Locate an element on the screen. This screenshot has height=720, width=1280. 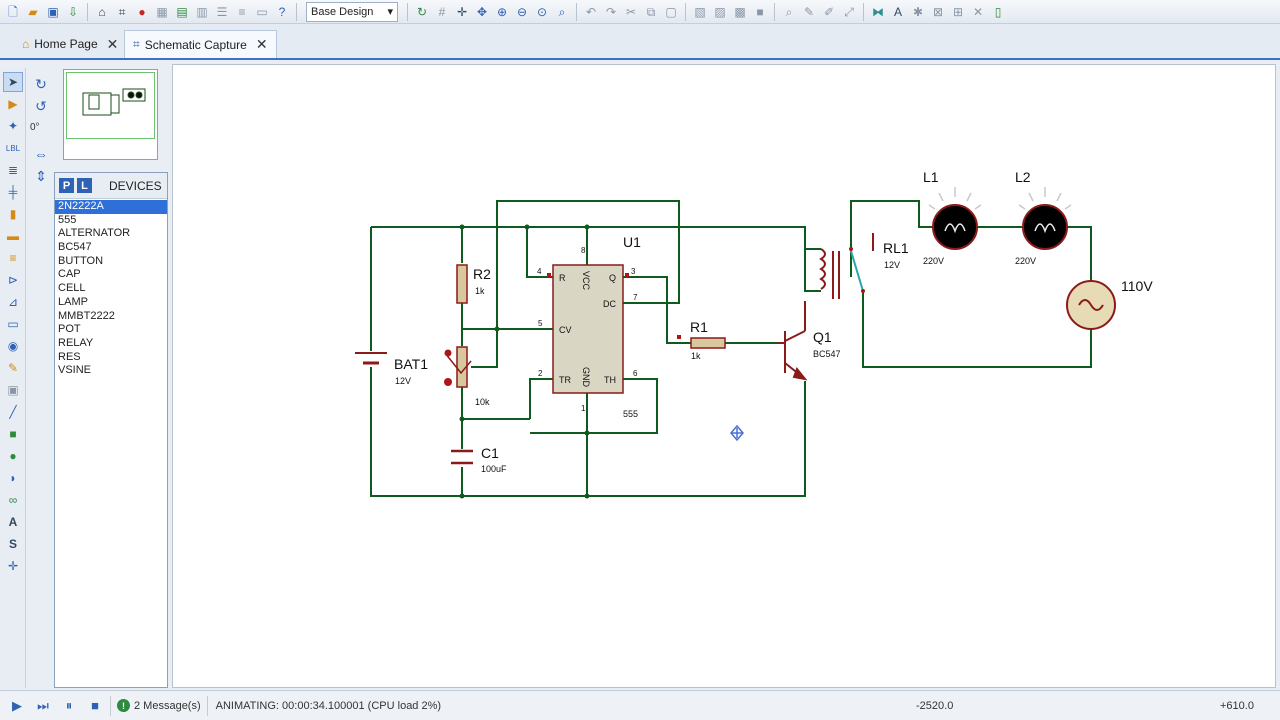
tab-home-page: ⌂ Home Page ✕ is located at coordinates (70, 44).